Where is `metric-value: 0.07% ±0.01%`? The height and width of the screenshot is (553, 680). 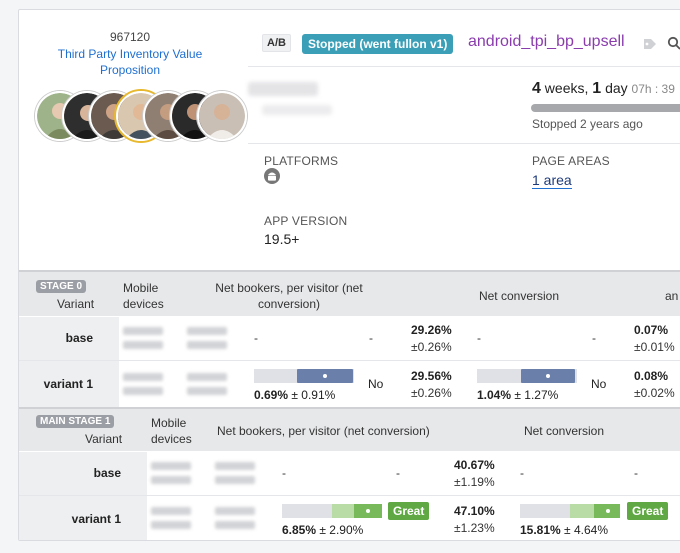 metric-value: 0.07% ±0.01% is located at coordinates (654, 339).